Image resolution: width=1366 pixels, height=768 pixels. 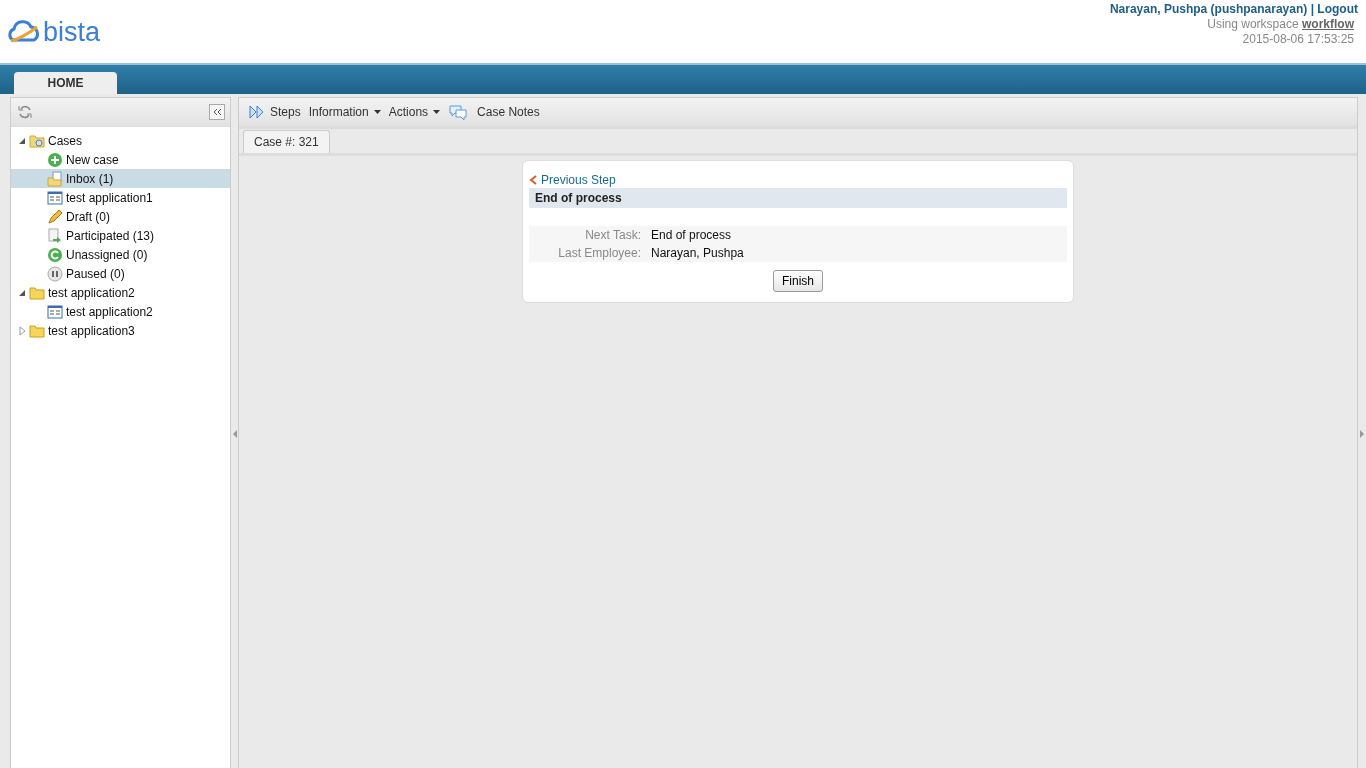 What do you see at coordinates (55, 235) in the screenshot?
I see `document-arrow-icon` at bounding box center [55, 235].